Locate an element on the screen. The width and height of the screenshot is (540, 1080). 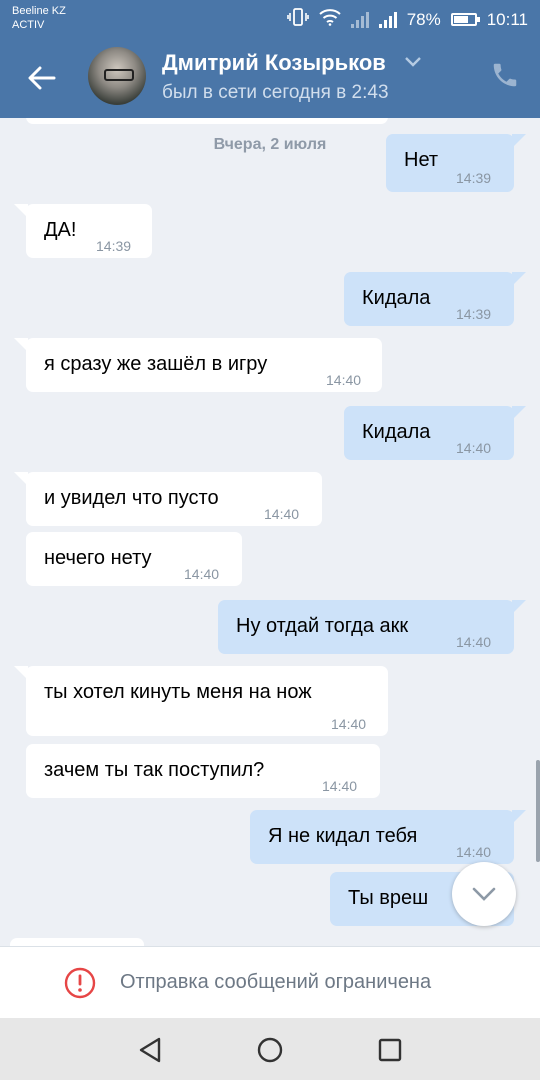
messaging-restricted-bar: Отправка сообщений ограничена is located at coordinates (270, 982).